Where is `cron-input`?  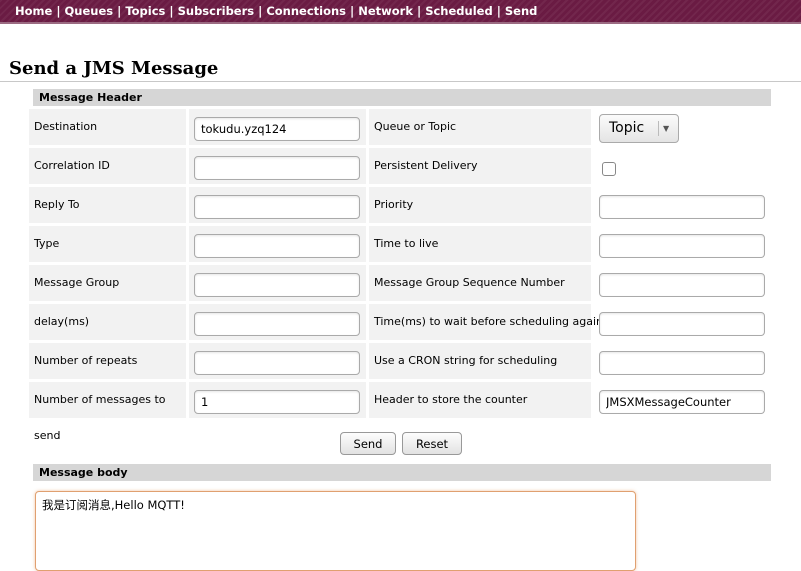 cron-input is located at coordinates (682, 363).